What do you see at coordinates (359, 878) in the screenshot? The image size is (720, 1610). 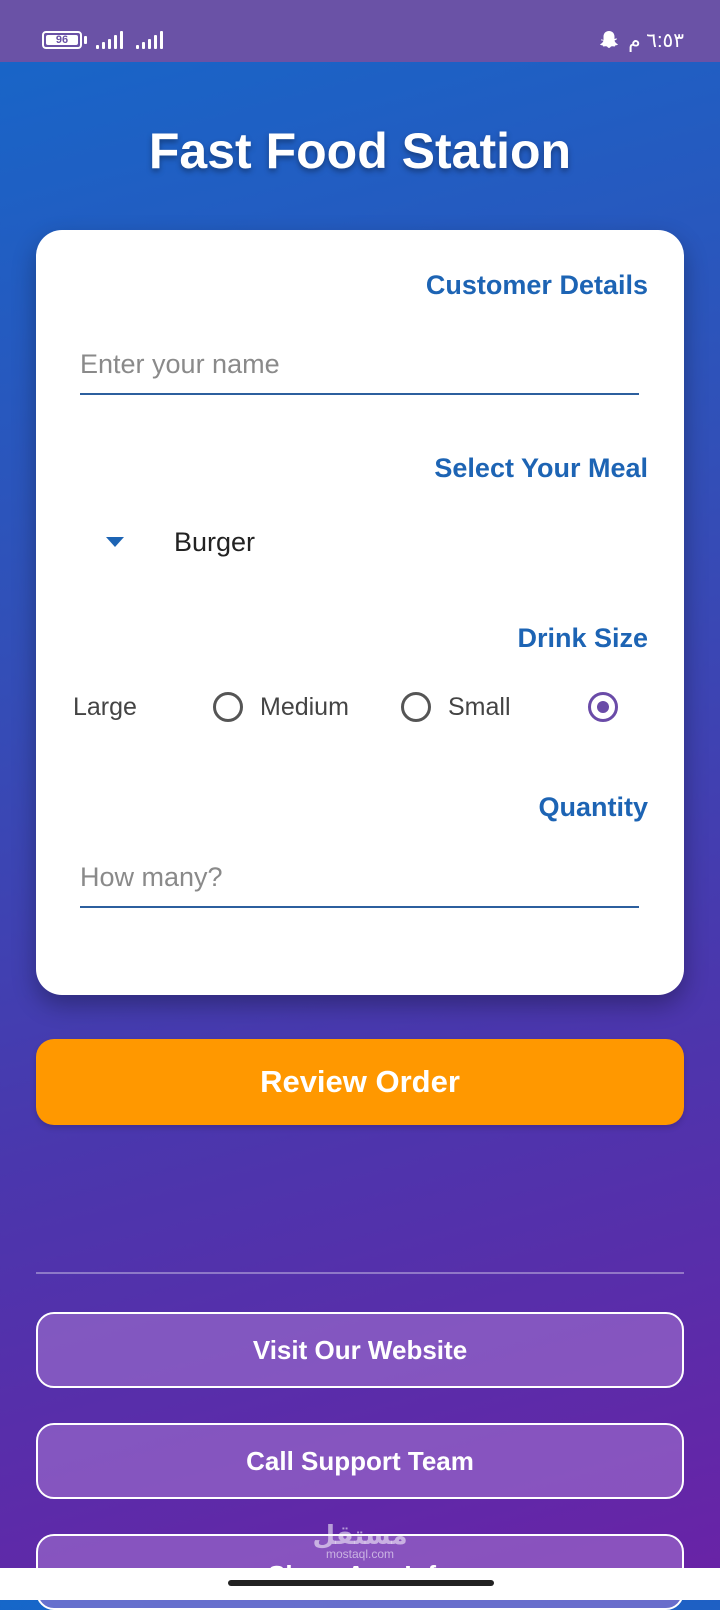 I see `quantity-input` at bounding box center [359, 878].